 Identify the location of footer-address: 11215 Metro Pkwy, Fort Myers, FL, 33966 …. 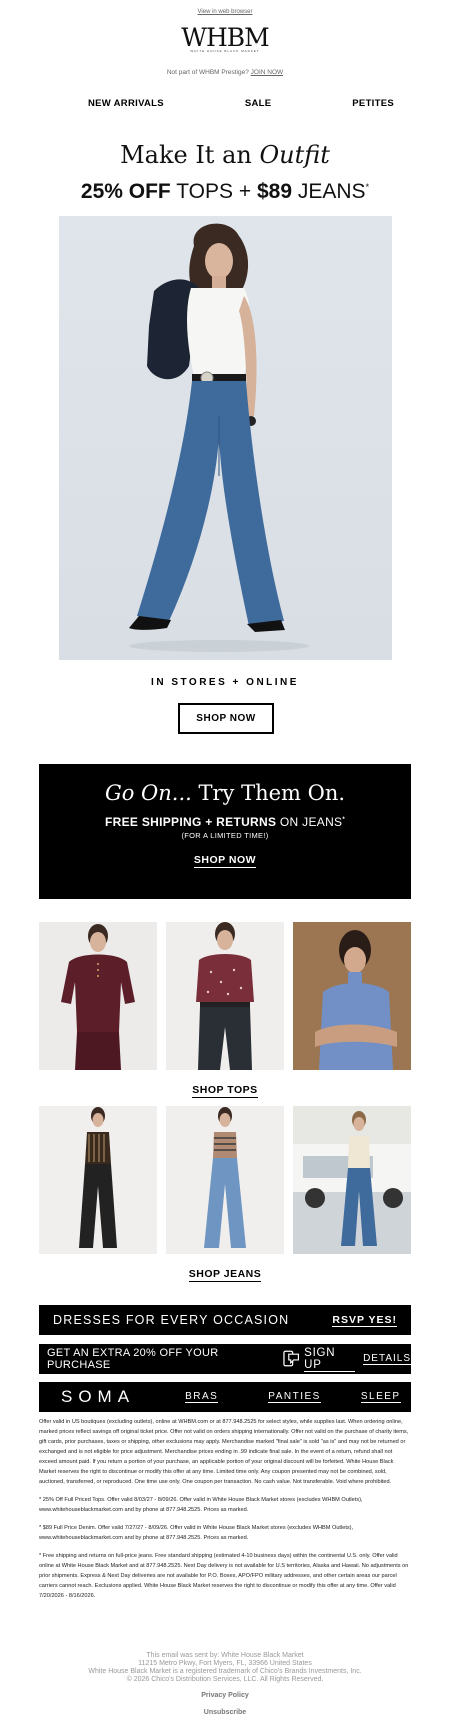
(225, 1663).